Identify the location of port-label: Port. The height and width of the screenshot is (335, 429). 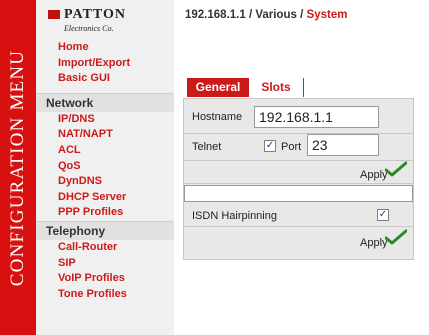
(291, 147).